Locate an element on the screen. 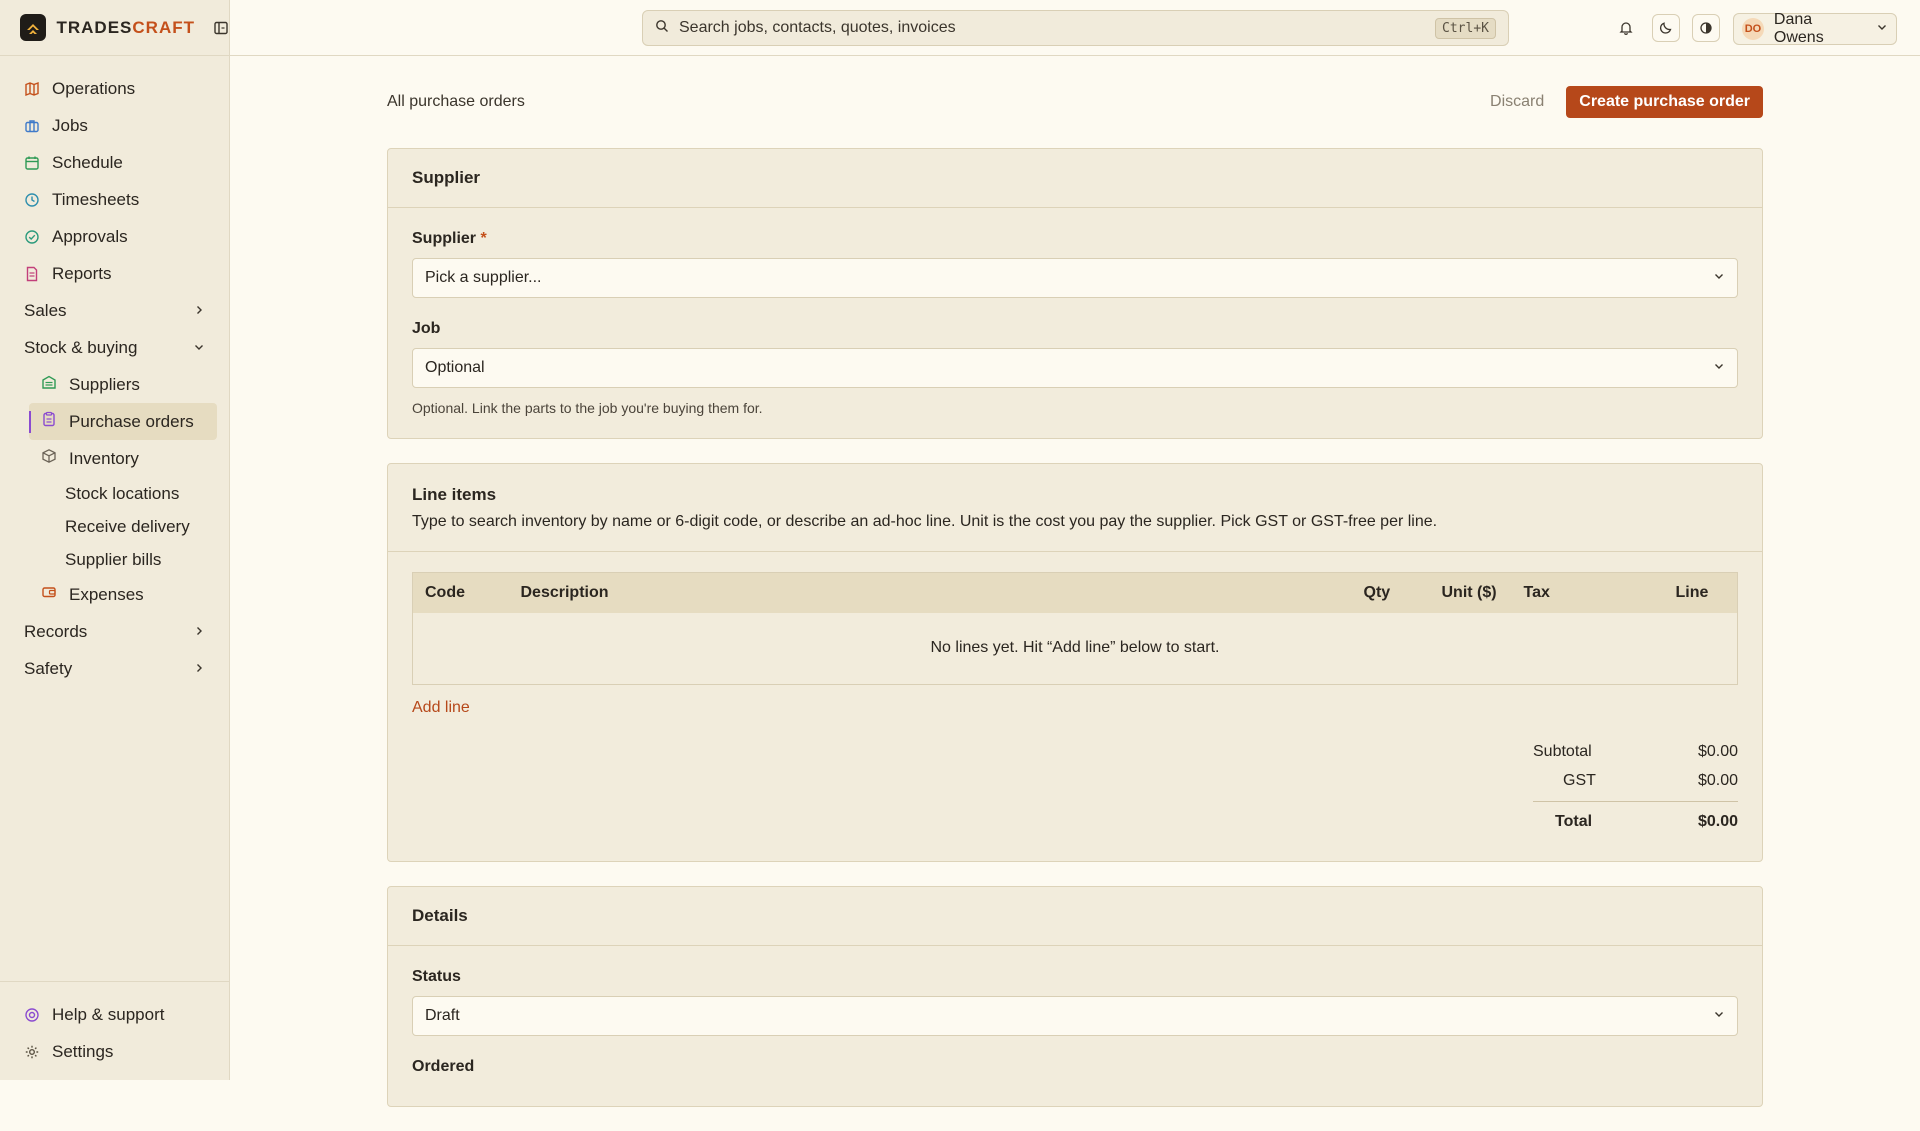 This screenshot has height=1131, width=1920. card-title: Details is located at coordinates (440, 915).